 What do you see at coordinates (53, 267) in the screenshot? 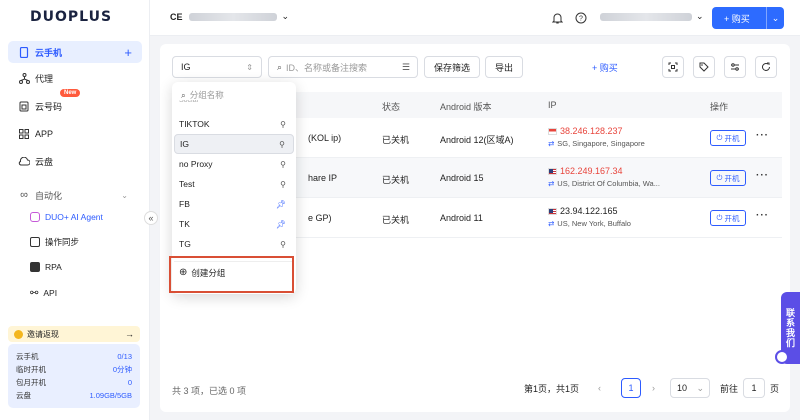
I see `sidebar-item-label: RPA` at bounding box center [53, 267].